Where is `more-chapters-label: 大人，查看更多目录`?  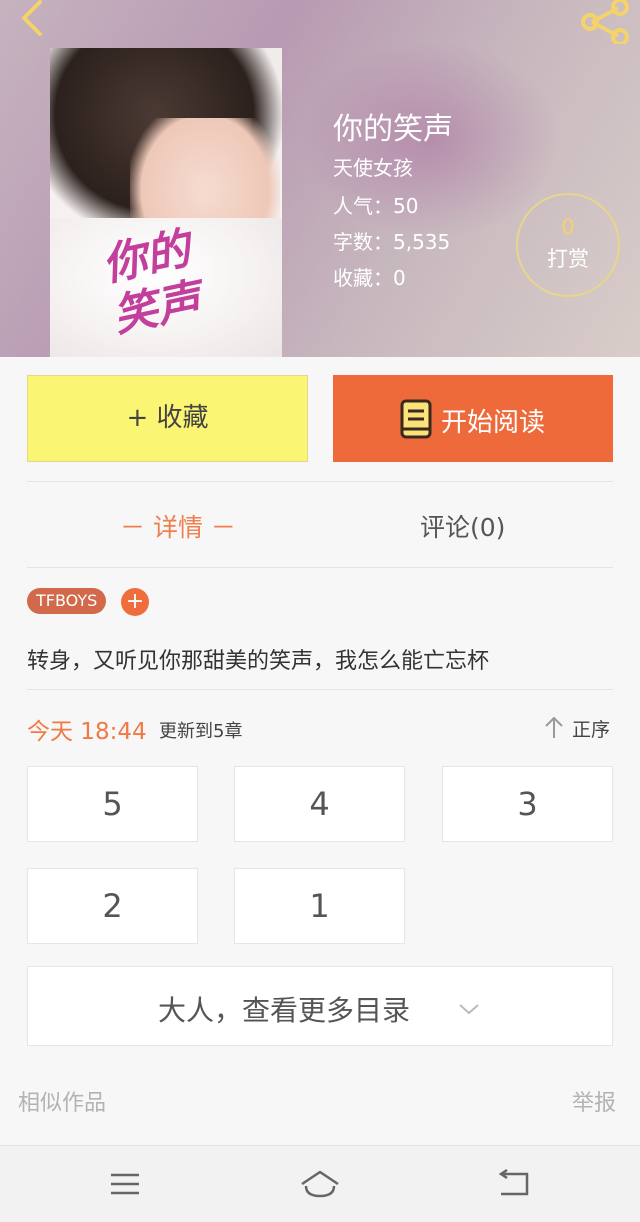 more-chapters-label: 大人，查看更多目录 is located at coordinates (284, 1010).